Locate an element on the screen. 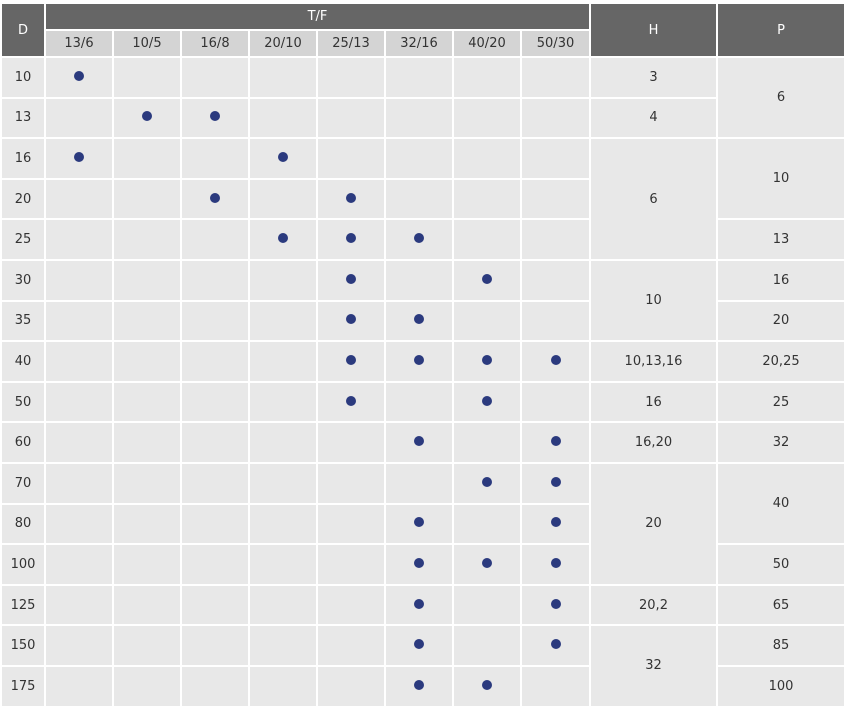  header-tf-16-8: 16/8 is located at coordinates (215, 43).